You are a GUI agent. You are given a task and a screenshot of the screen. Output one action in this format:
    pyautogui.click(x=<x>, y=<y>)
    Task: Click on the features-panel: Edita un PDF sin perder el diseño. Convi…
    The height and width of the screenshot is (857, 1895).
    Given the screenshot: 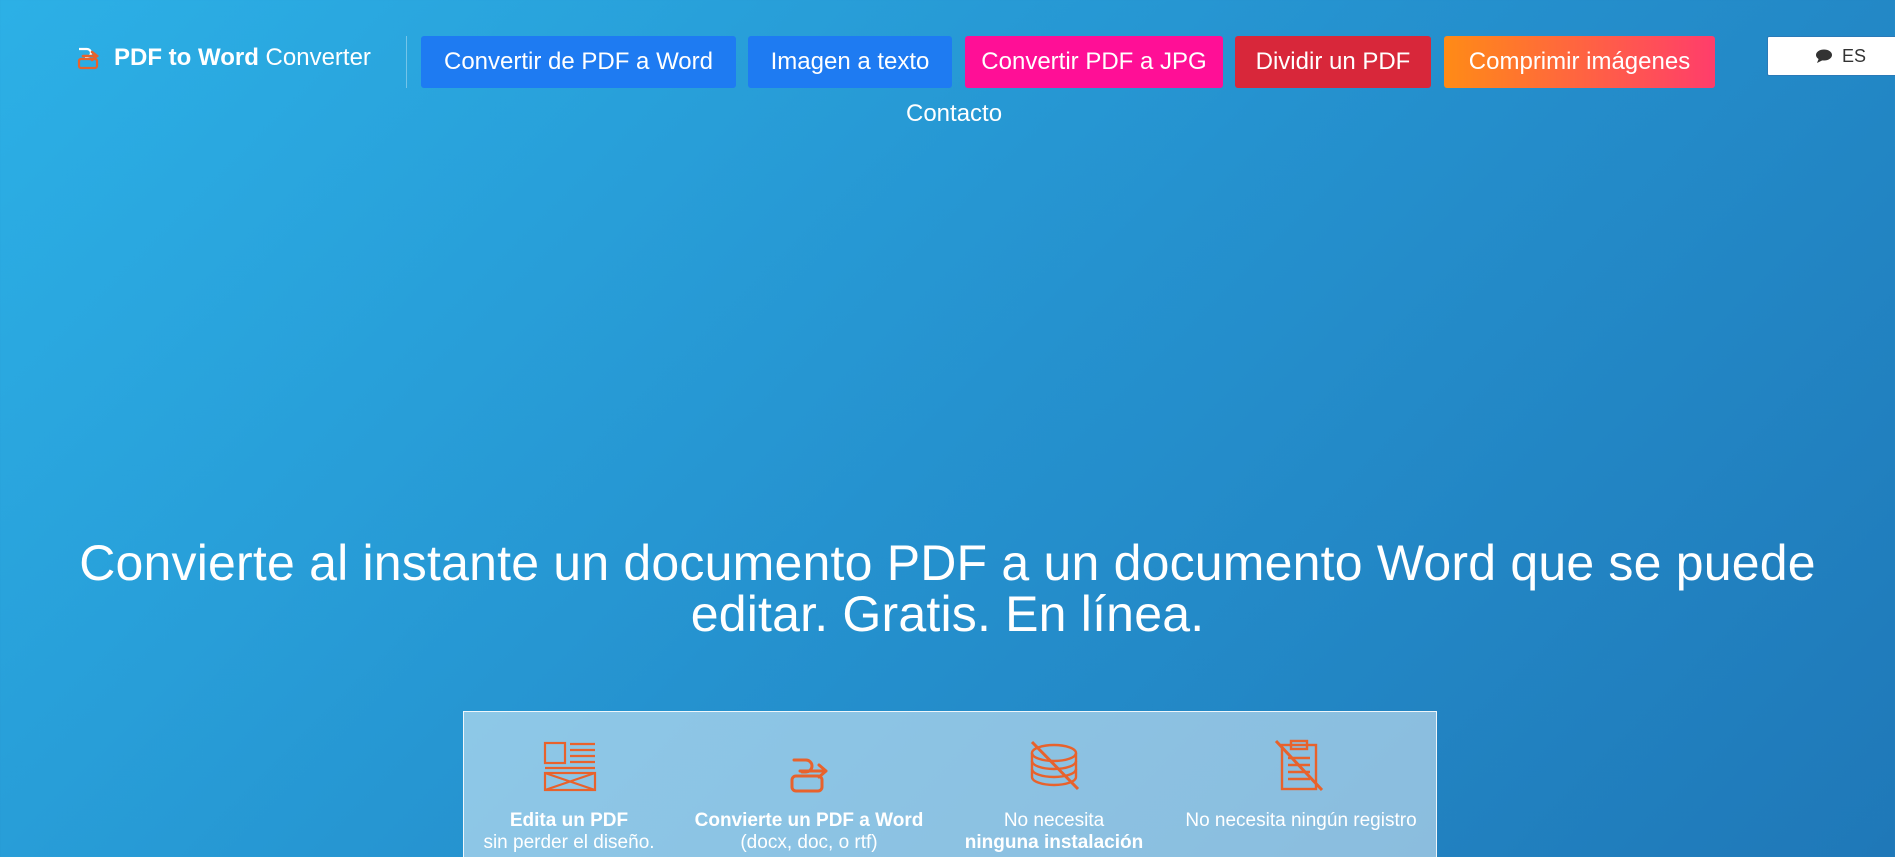 What is the action you would take?
    pyautogui.click(x=950, y=784)
    